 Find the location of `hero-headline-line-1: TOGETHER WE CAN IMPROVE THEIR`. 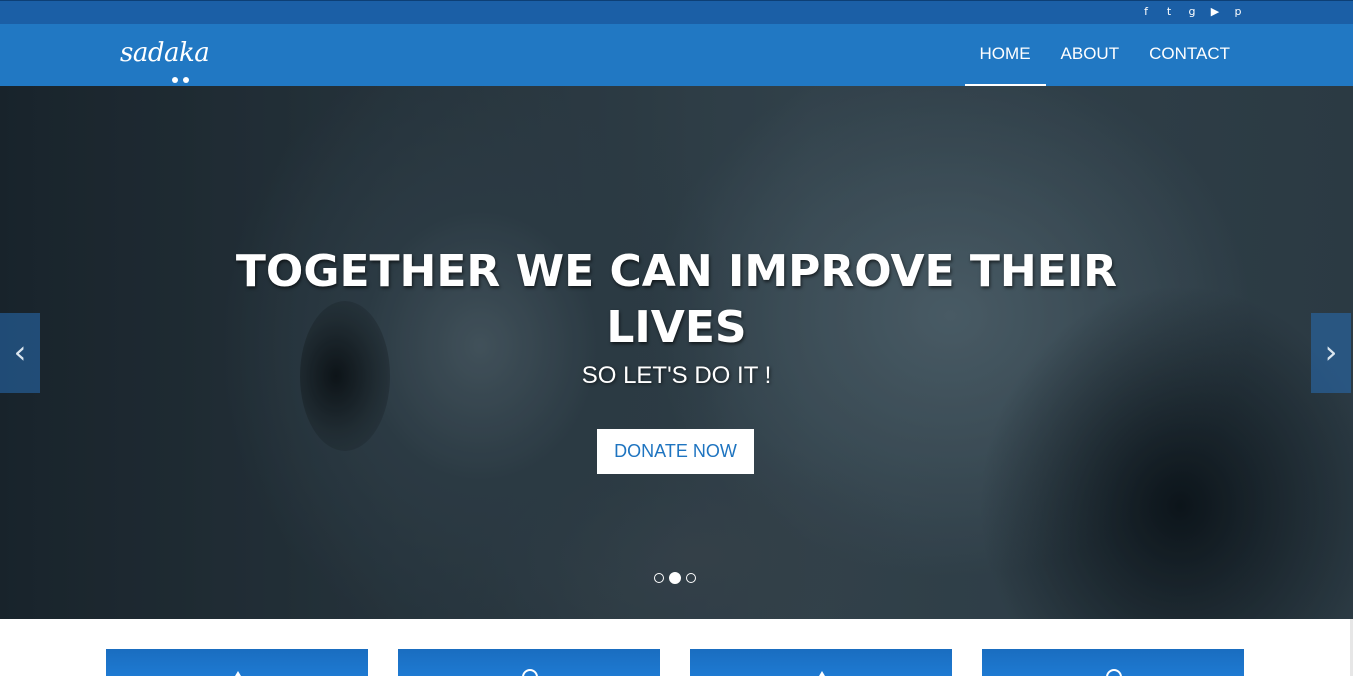

hero-headline-line-1: TOGETHER WE CAN IMPROVE THEIR is located at coordinates (676, 271).